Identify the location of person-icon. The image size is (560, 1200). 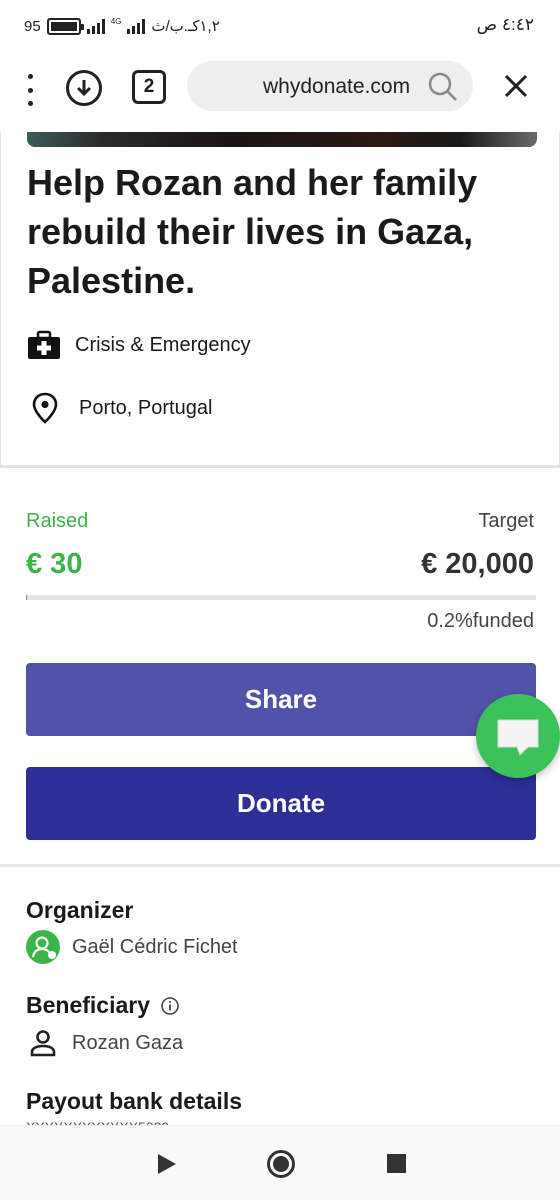
(43, 1043).